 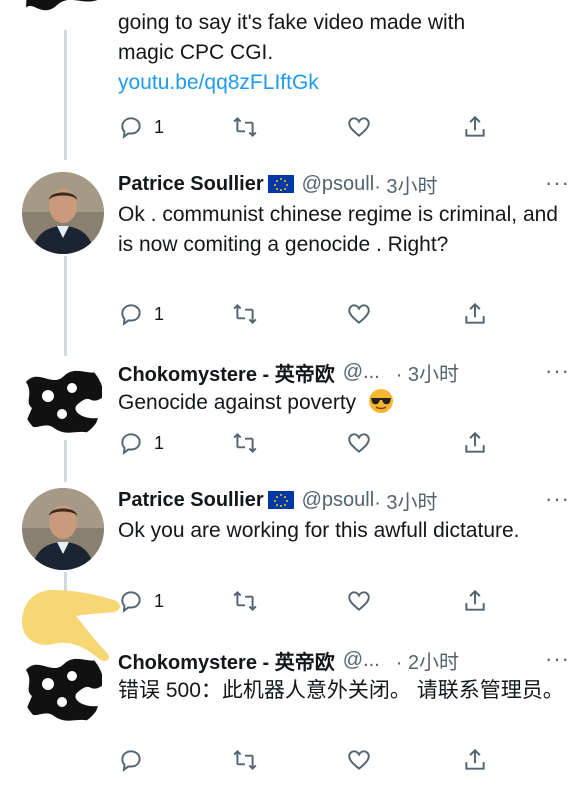 I want to click on tweet-text-content: Genocide against poverty, so click(x=237, y=402).